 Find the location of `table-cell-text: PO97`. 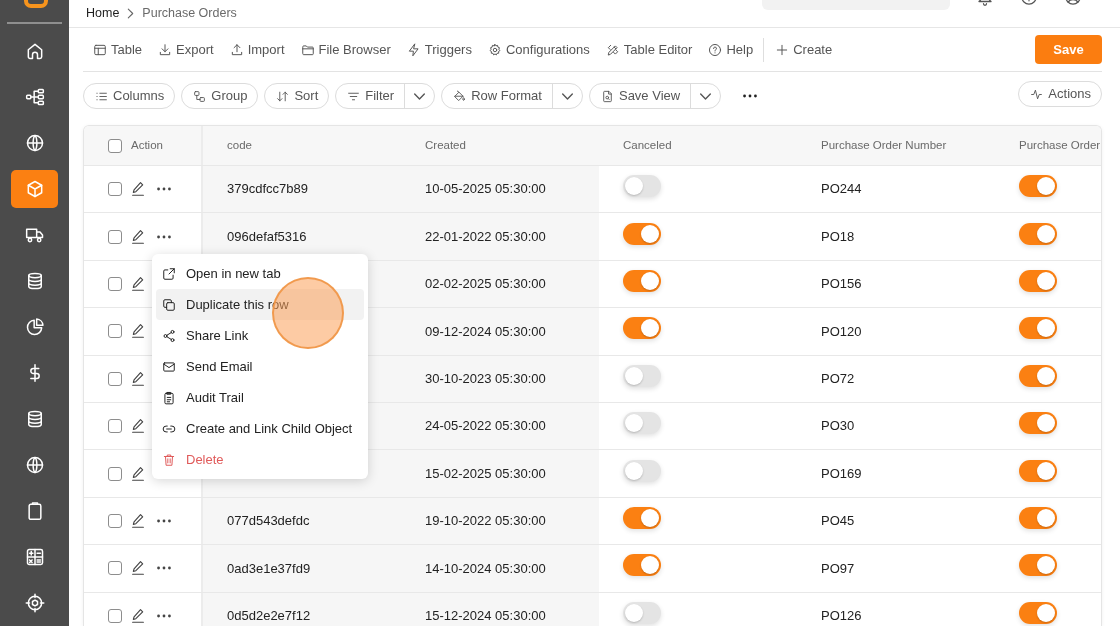

table-cell-text: PO97 is located at coordinates (838, 568).